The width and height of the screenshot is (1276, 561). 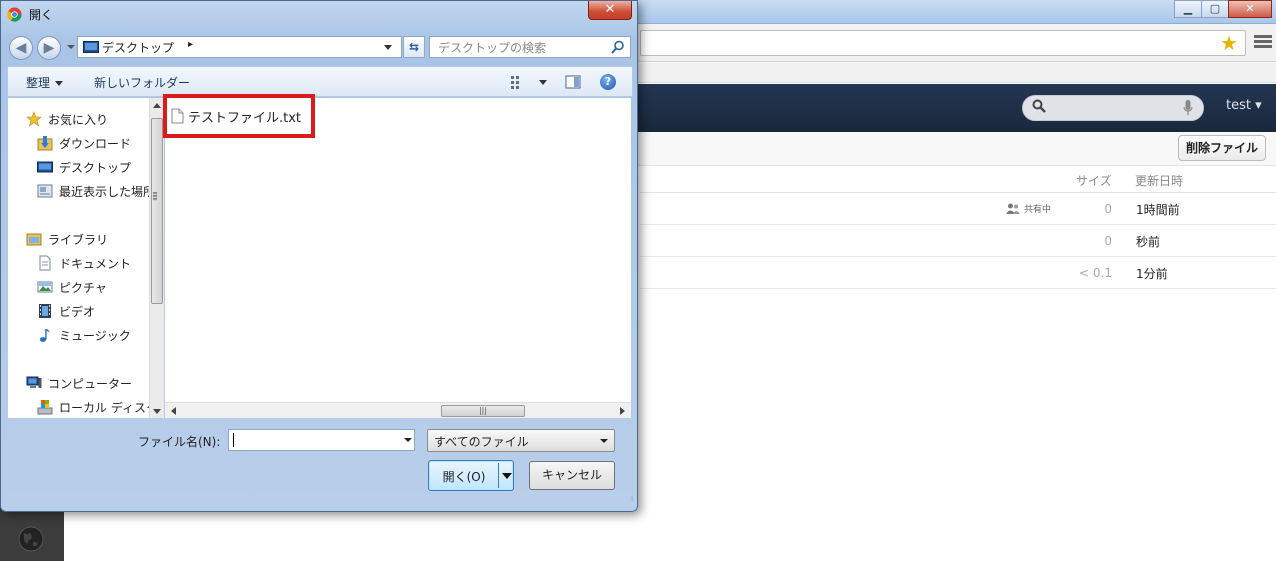 I want to click on document-icon, so click(x=45, y=263).